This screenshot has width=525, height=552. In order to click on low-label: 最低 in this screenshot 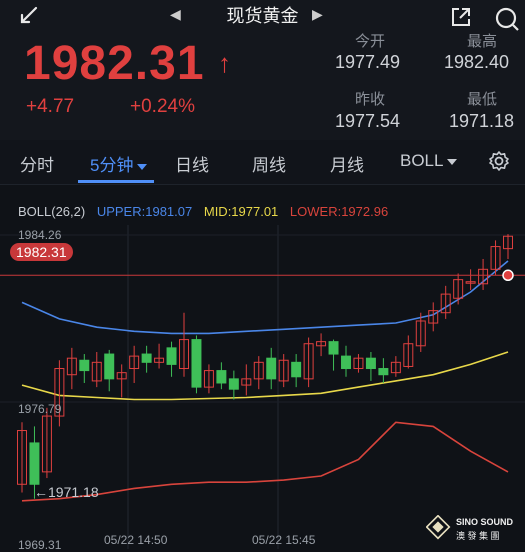, I will do `click(482, 99)`.